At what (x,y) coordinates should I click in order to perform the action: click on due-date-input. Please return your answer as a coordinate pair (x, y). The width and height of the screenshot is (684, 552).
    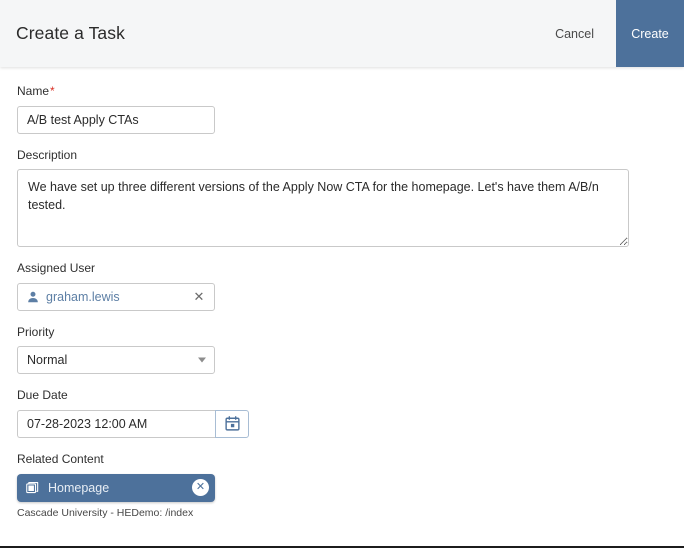
    Looking at the image, I should click on (116, 423).